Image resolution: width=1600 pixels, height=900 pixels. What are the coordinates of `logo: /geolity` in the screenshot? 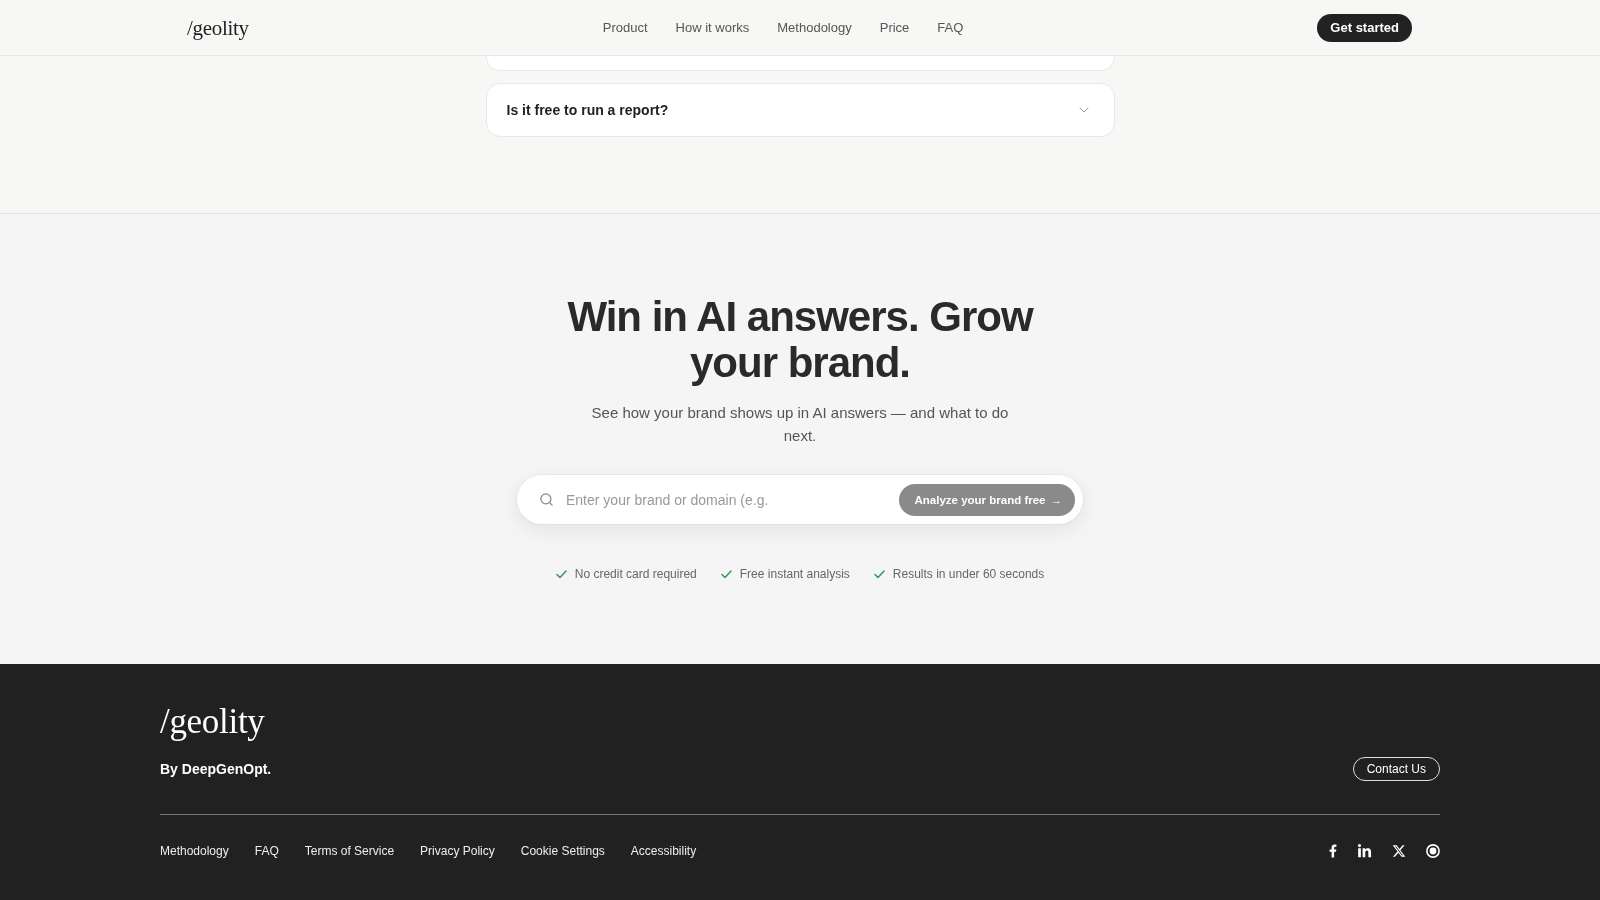 It's located at (218, 27).